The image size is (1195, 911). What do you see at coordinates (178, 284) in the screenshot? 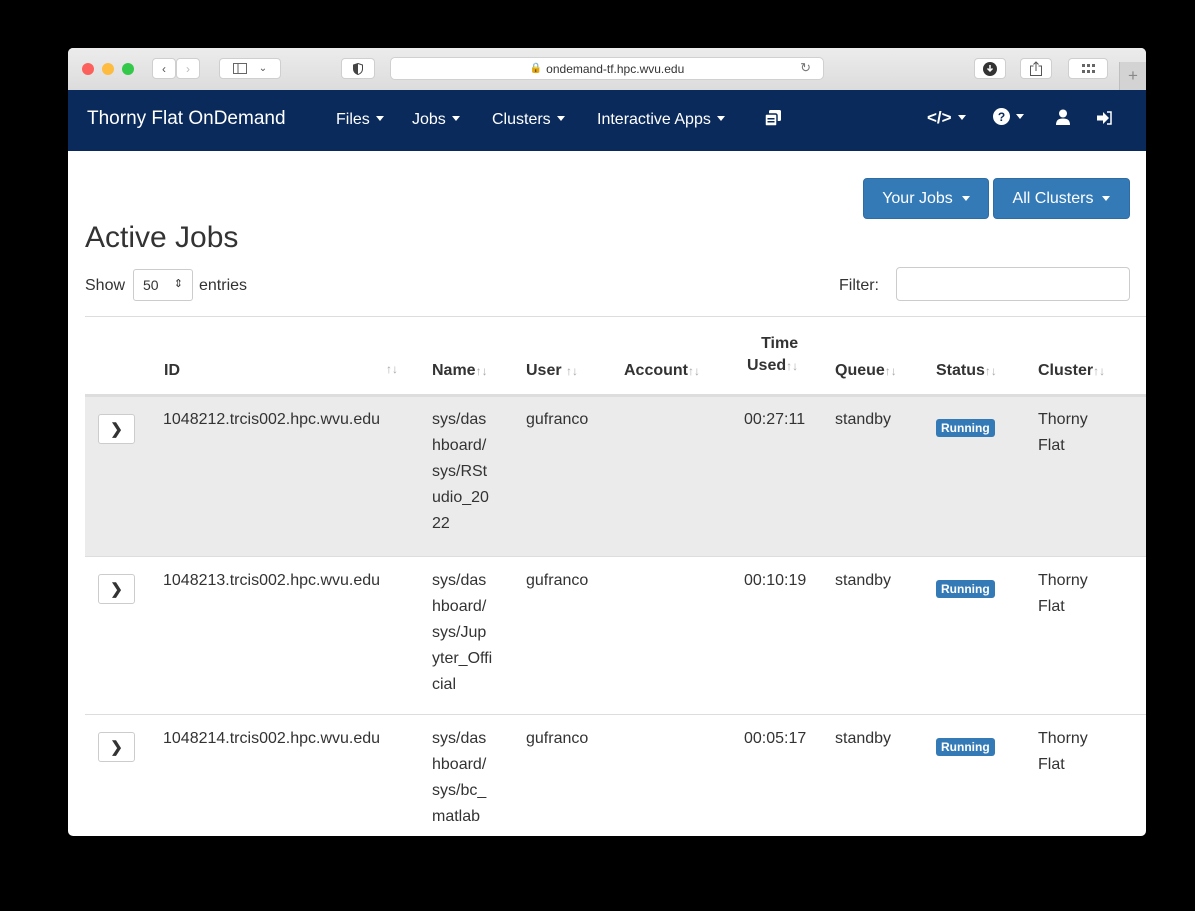
I see `select-arrows-icon: ⇕` at bounding box center [178, 284].